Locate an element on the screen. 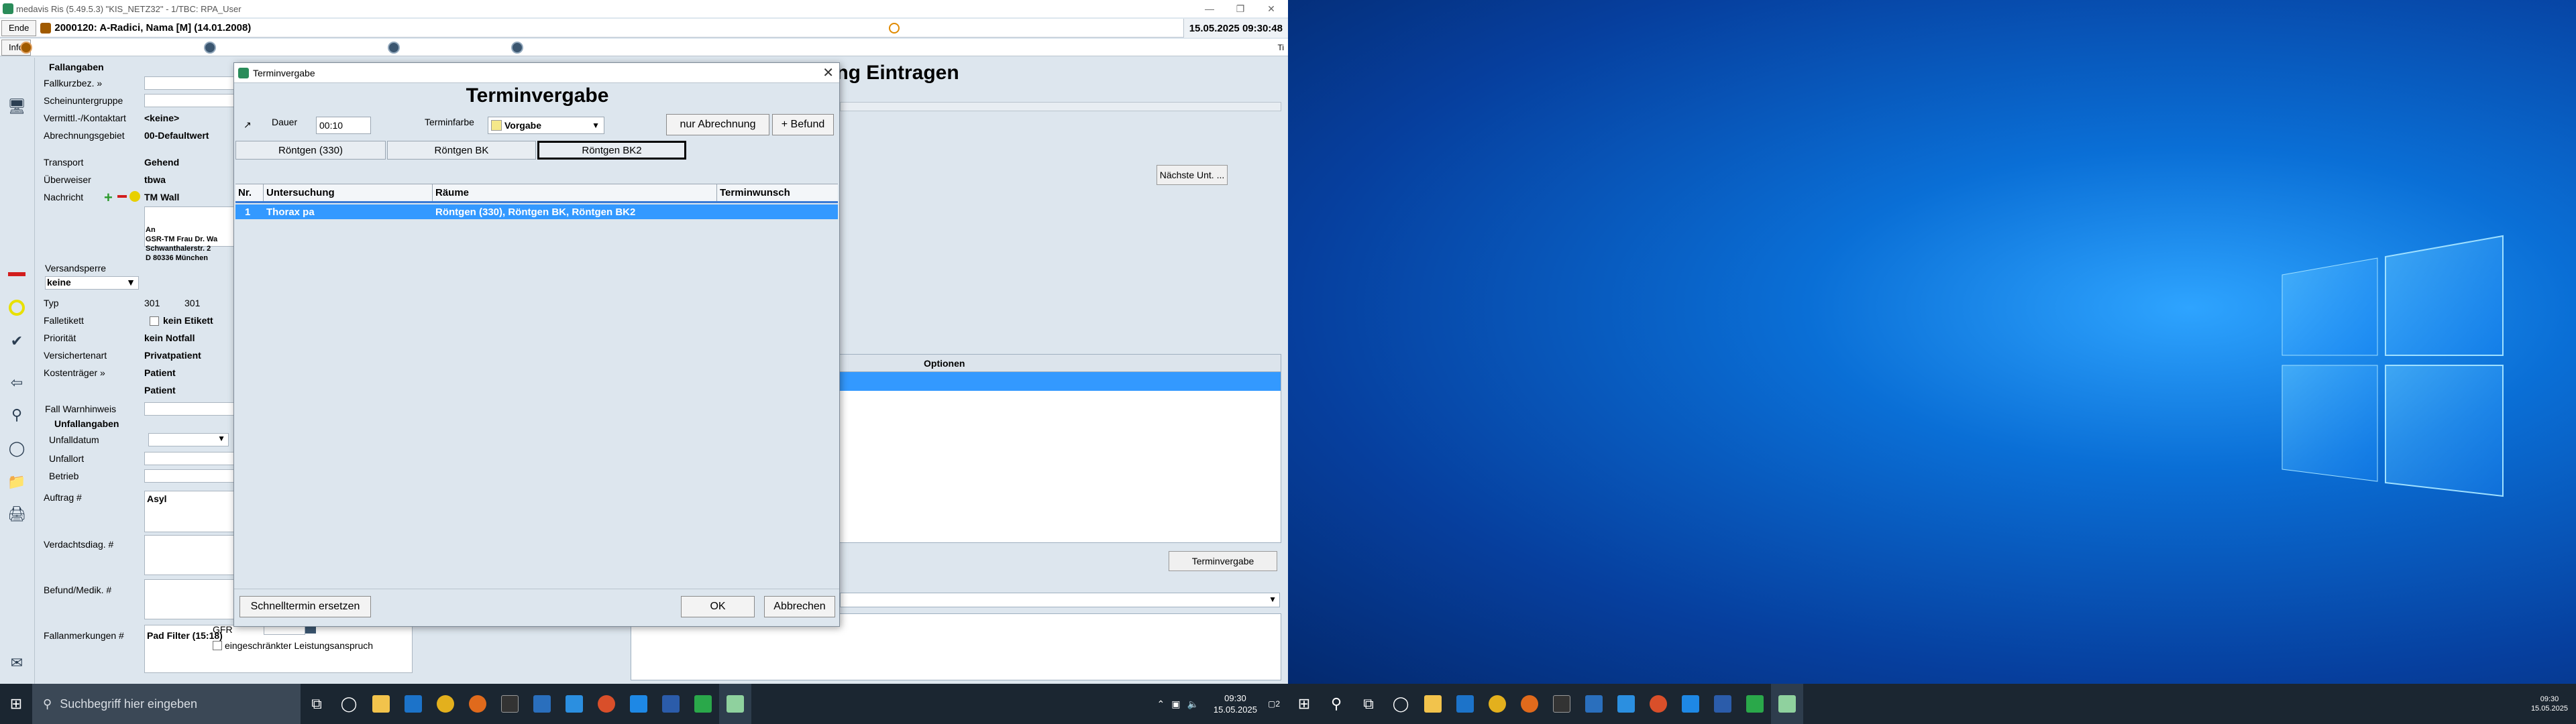 The width and height of the screenshot is (2576, 724). yellow-circle-icon is located at coordinates (17, 308).